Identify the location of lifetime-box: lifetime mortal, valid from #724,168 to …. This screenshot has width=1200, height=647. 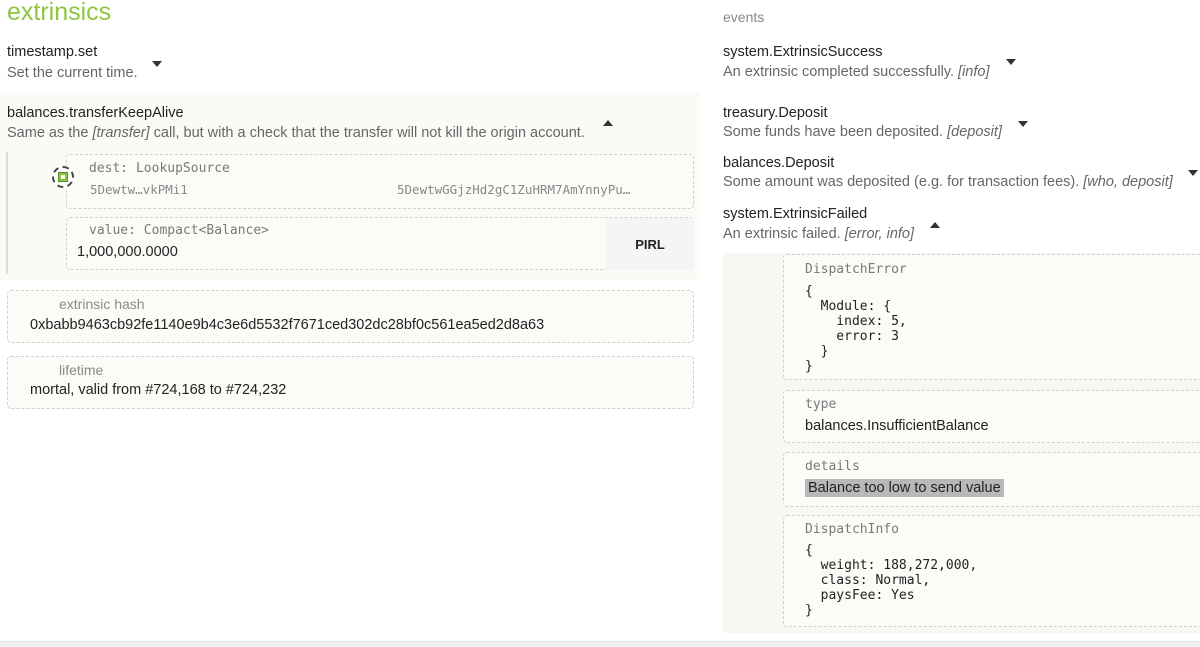
(350, 382).